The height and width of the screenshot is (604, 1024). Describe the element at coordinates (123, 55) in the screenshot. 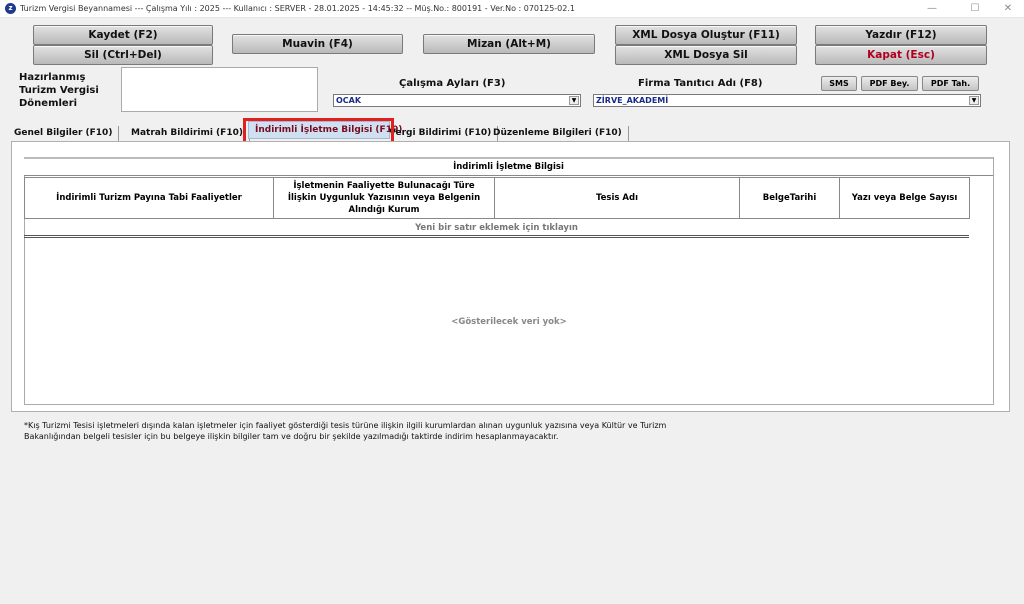

I see `delete-button: Sil (Ctrl+Del)` at that location.